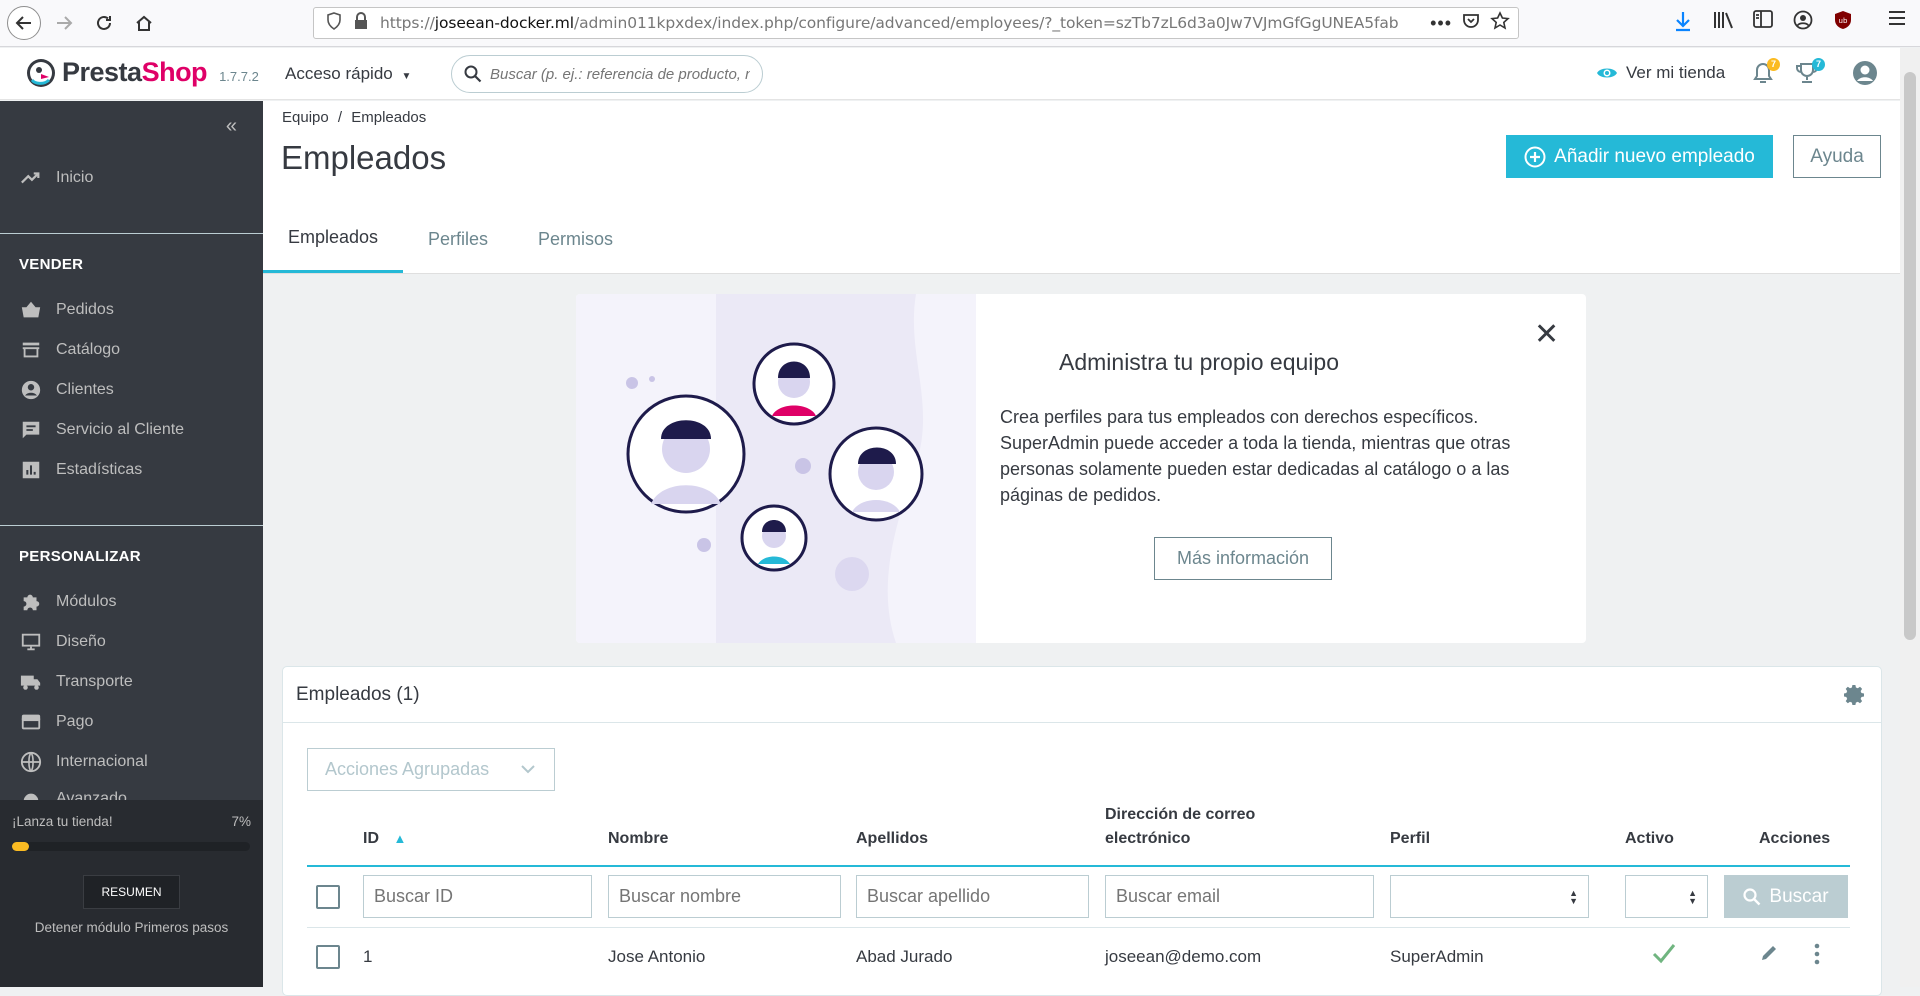  What do you see at coordinates (1180, 827) in the screenshot?
I see `column-email: Dirección de correo electrónico` at bounding box center [1180, 827].